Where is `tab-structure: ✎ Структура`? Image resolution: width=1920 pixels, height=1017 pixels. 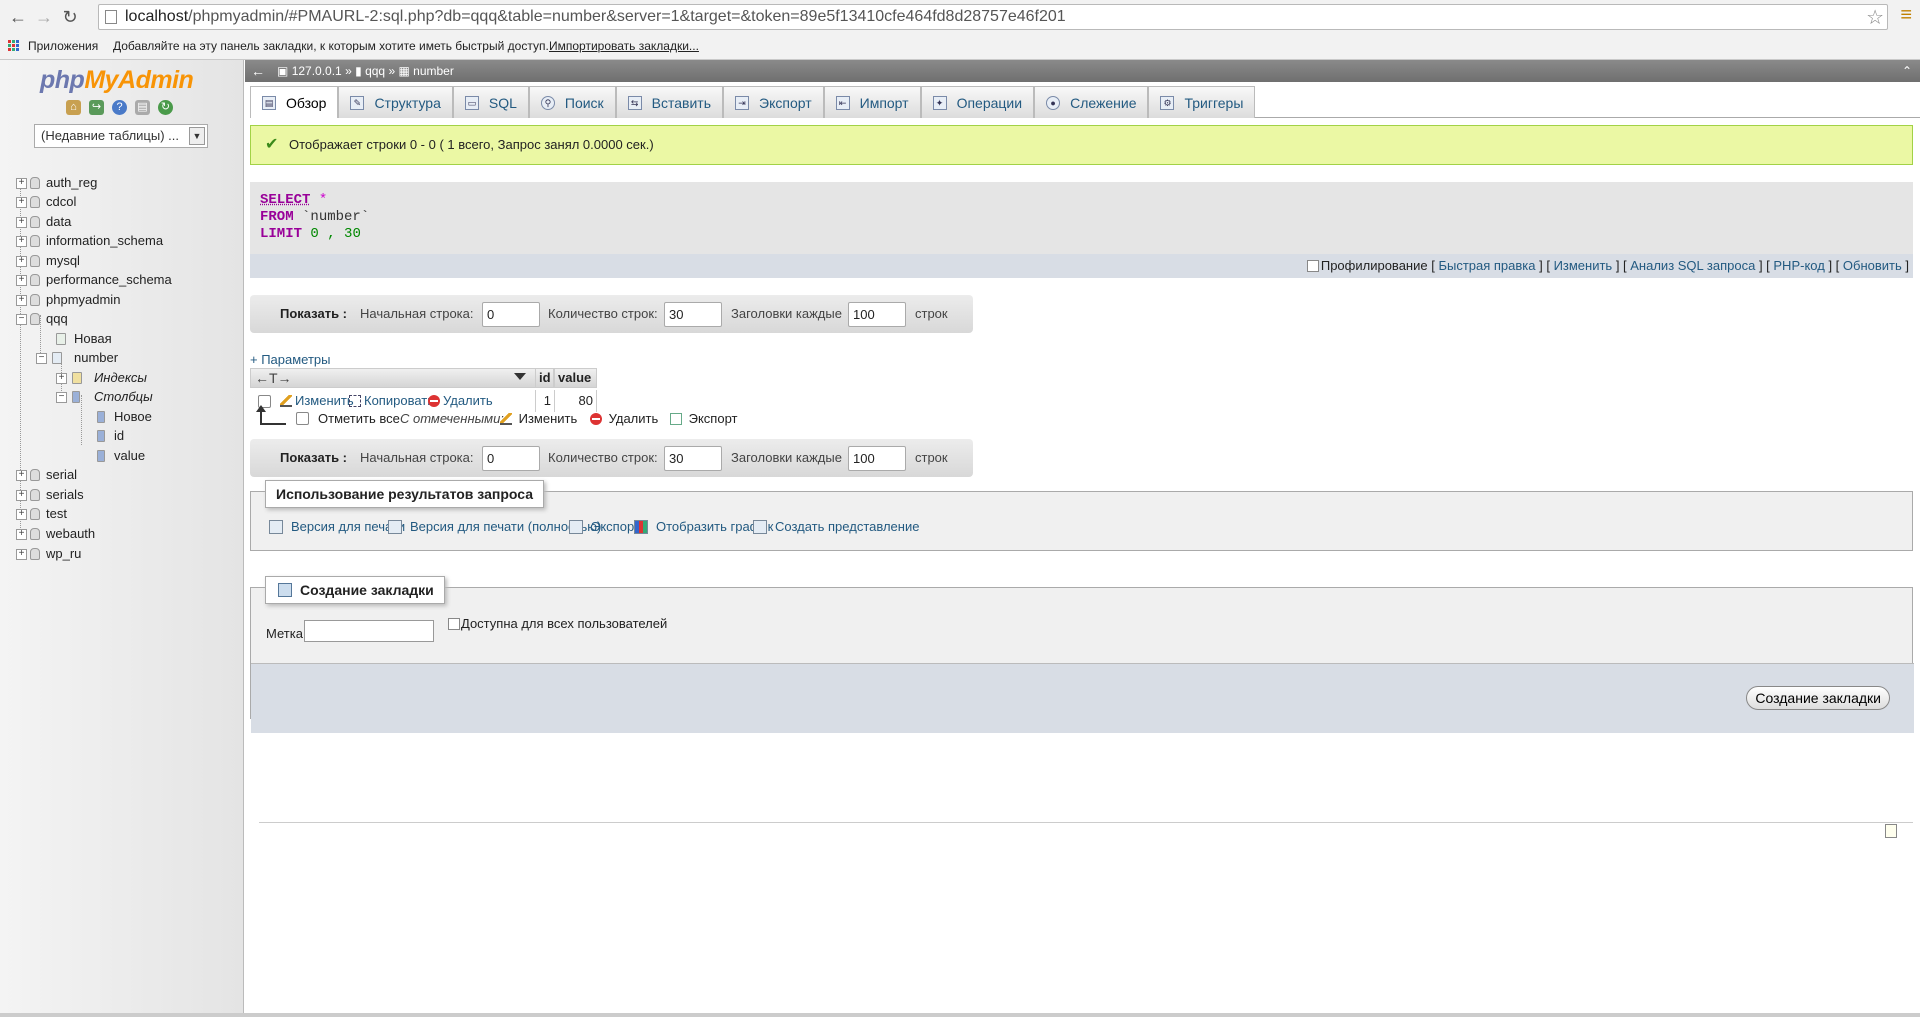
tab-structure: ✎ Структура is located at coordinates (395, 102).